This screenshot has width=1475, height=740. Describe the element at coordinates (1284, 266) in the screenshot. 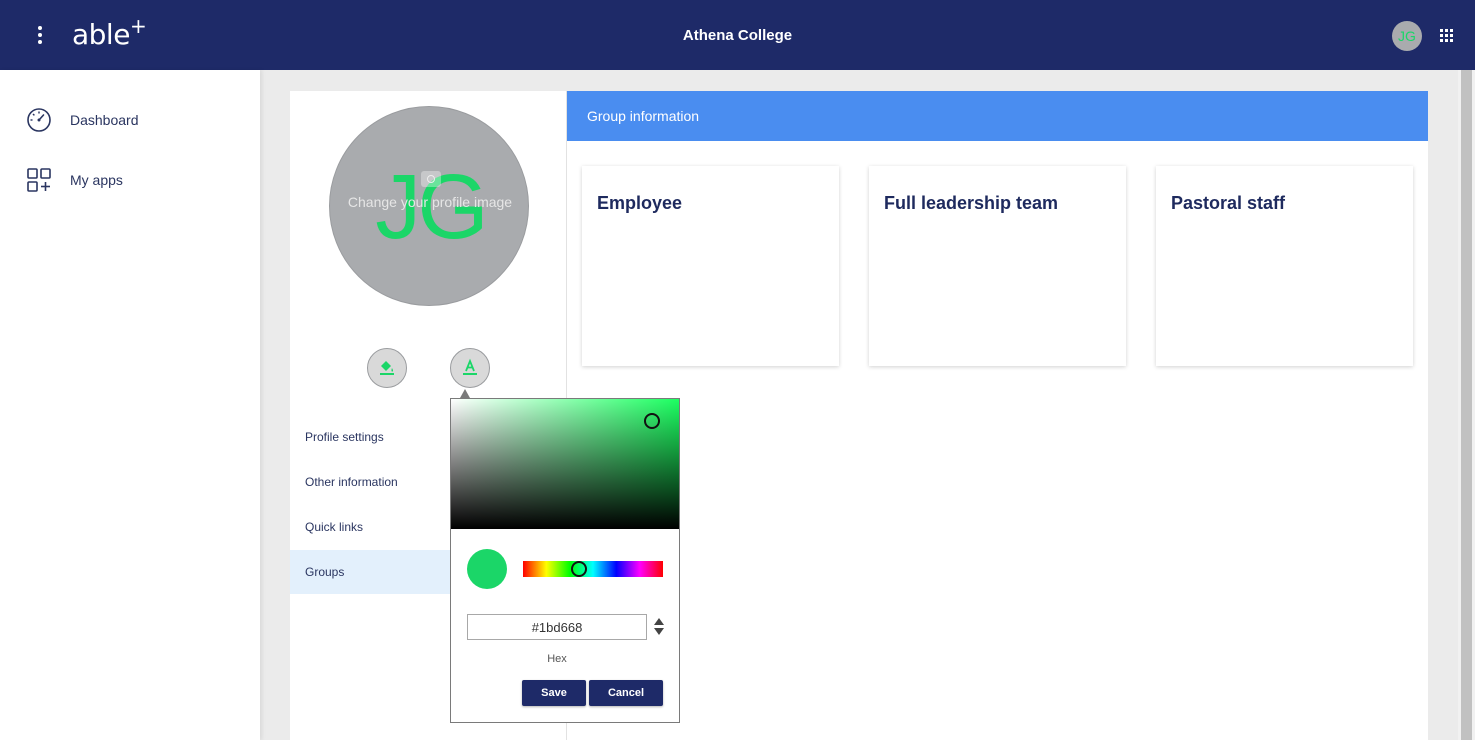

I see `group-card-pastoral-staff: Pastoral staff` at that location.